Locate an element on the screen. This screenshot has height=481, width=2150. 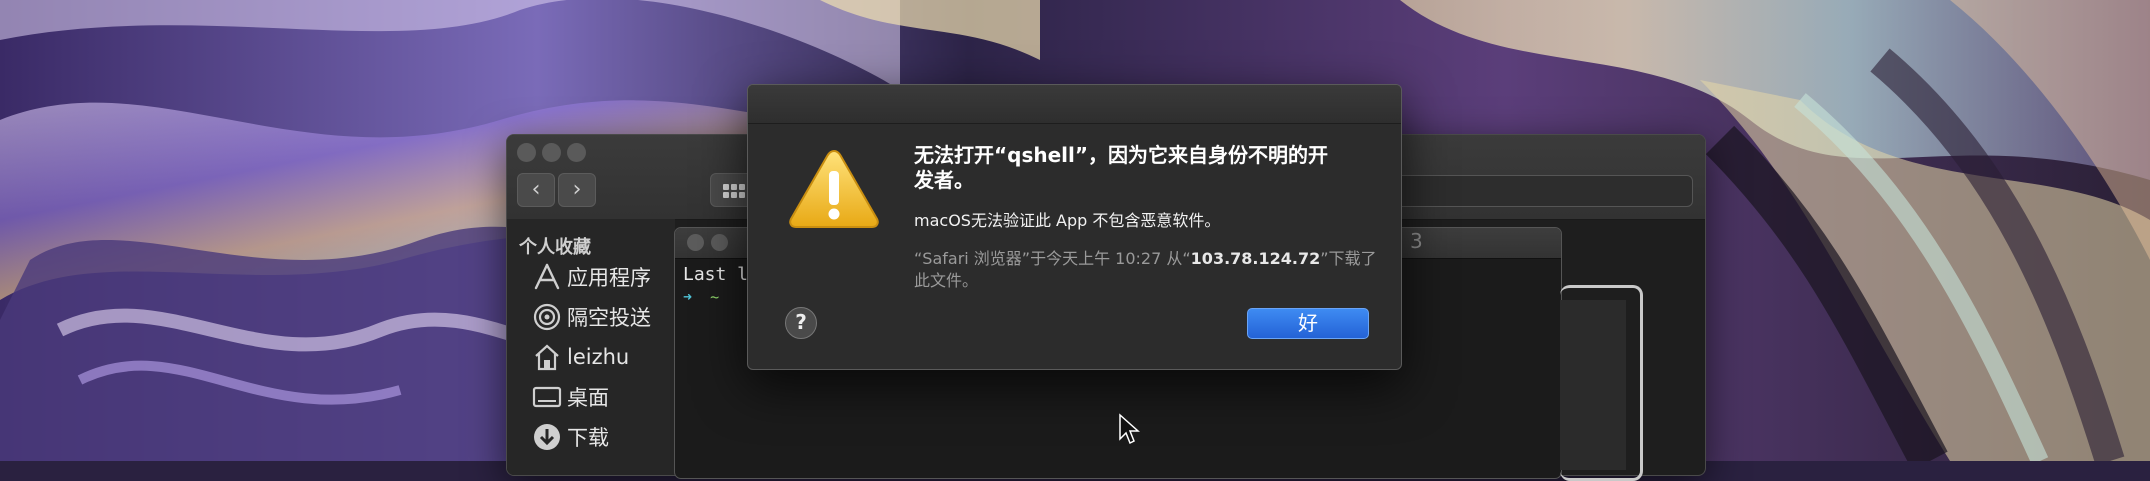
terminal-title-suffix: 3 is located at coordinates (1416, 241).